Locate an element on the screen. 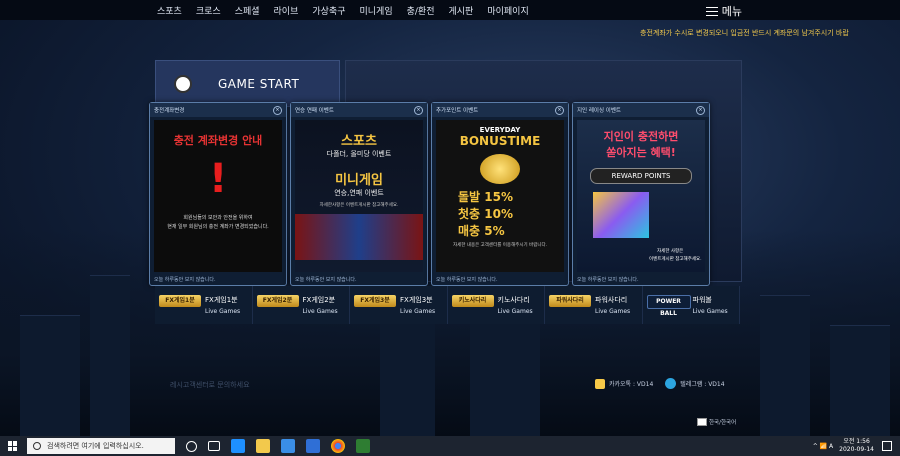 This screenshot has width=900, height=456. taskbar-search-box: 검색하려면 여기에 입력하십시오. is located at coordinates (101, 446).